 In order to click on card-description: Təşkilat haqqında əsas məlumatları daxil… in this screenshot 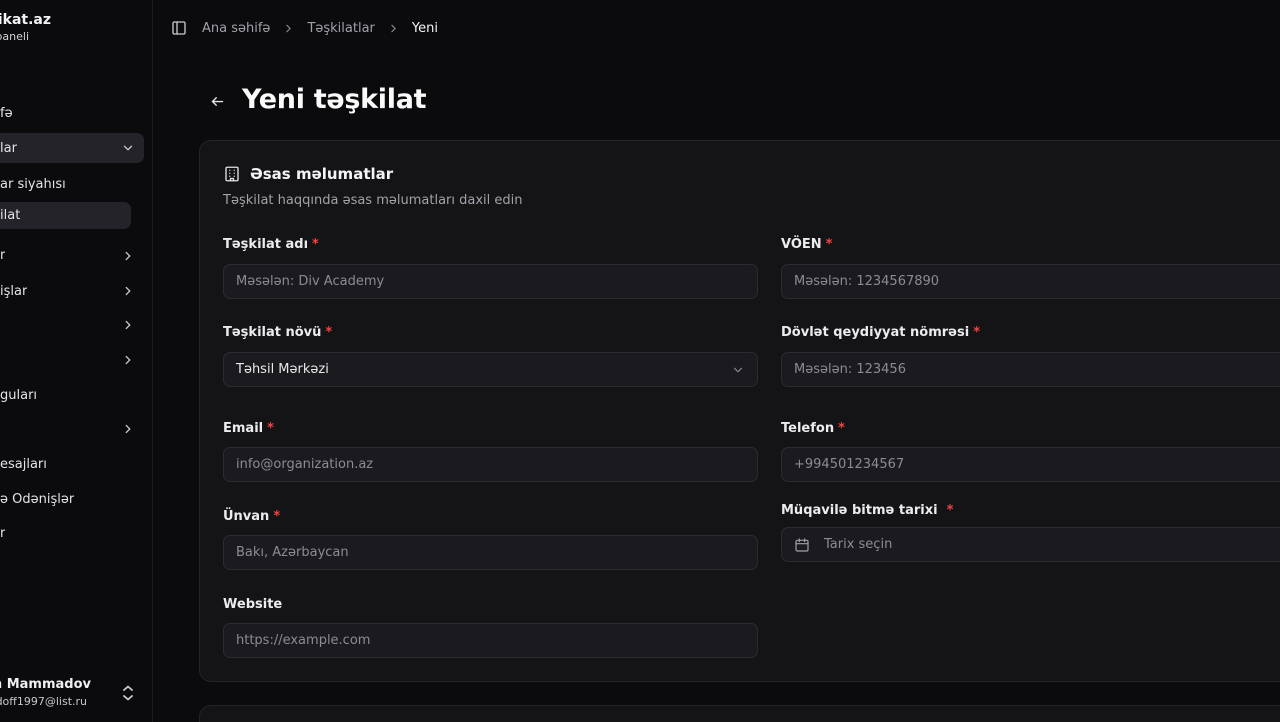, I will do `click(373, 200)`.